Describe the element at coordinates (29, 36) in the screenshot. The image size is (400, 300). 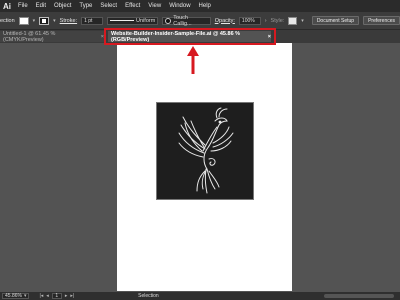
I see `tab-label: Untitled-1 @ 61.45 % (CMYK/Preview)` at that location.